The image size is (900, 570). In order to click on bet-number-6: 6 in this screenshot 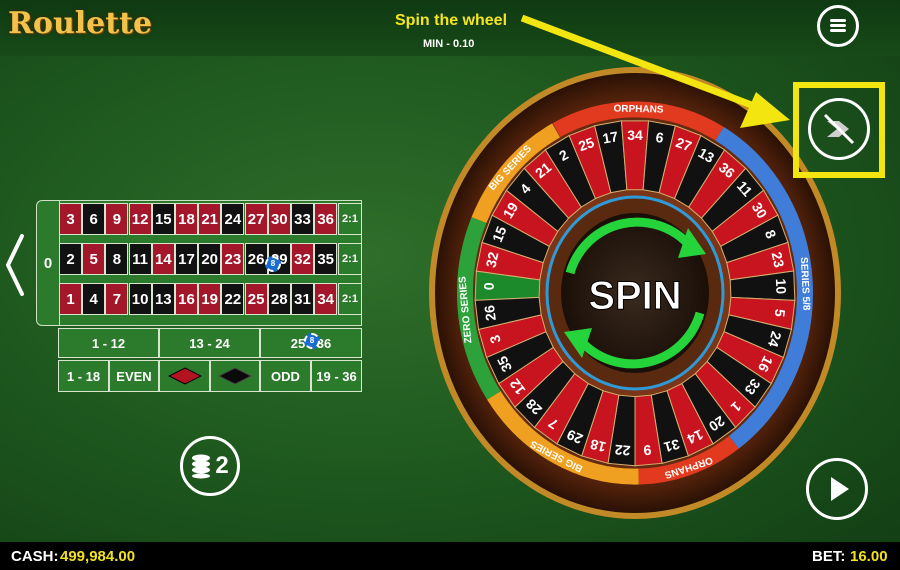, I will do `click(94, 219)`.